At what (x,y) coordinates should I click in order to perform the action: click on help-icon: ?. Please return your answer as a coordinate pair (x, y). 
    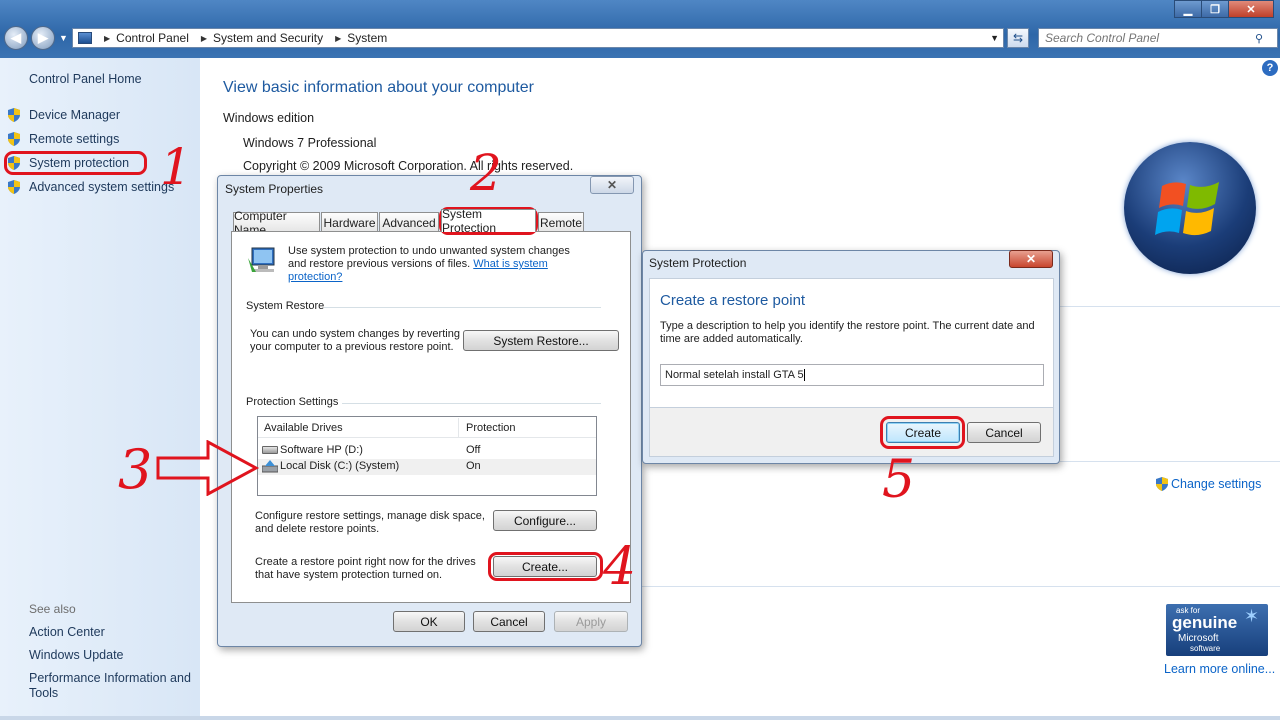
    Looking at the image, I should click on (1270, 68).